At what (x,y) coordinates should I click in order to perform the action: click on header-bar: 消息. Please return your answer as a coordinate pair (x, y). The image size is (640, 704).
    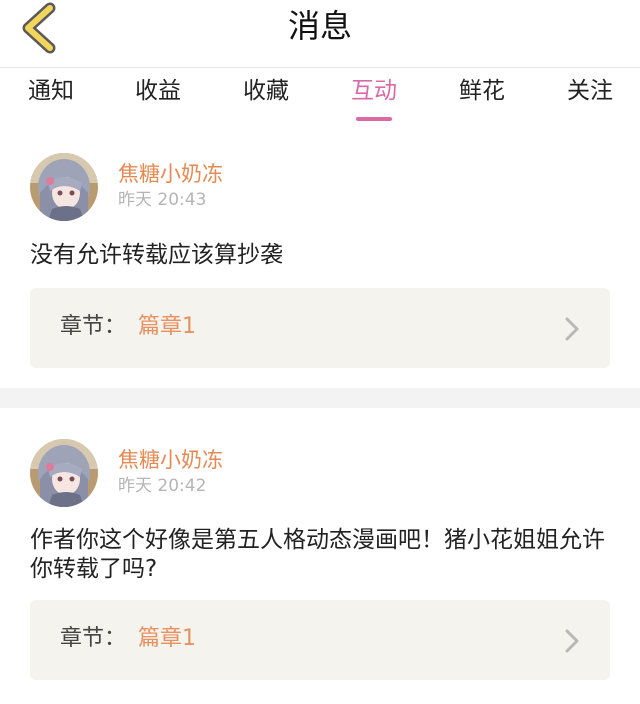
    Looking at the image, I should click on (320, 34).